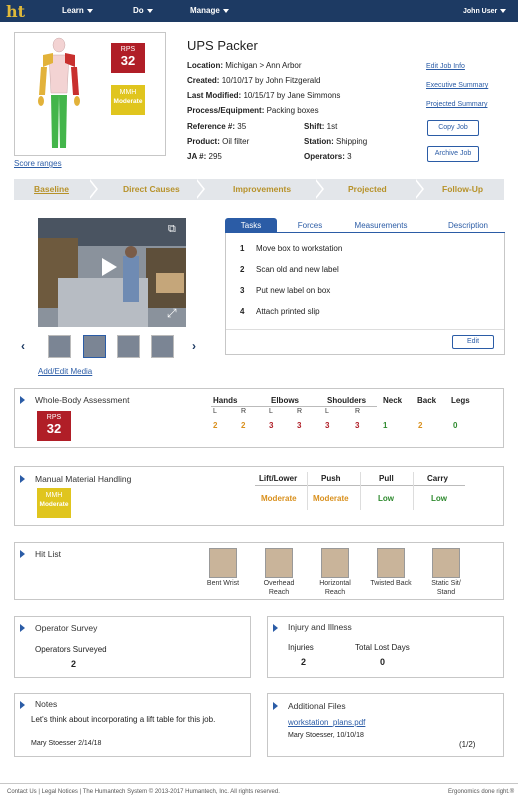 This screenshot has width=518, height=800. I want to click on score-shoulders-l: 3, so click(327, 425).